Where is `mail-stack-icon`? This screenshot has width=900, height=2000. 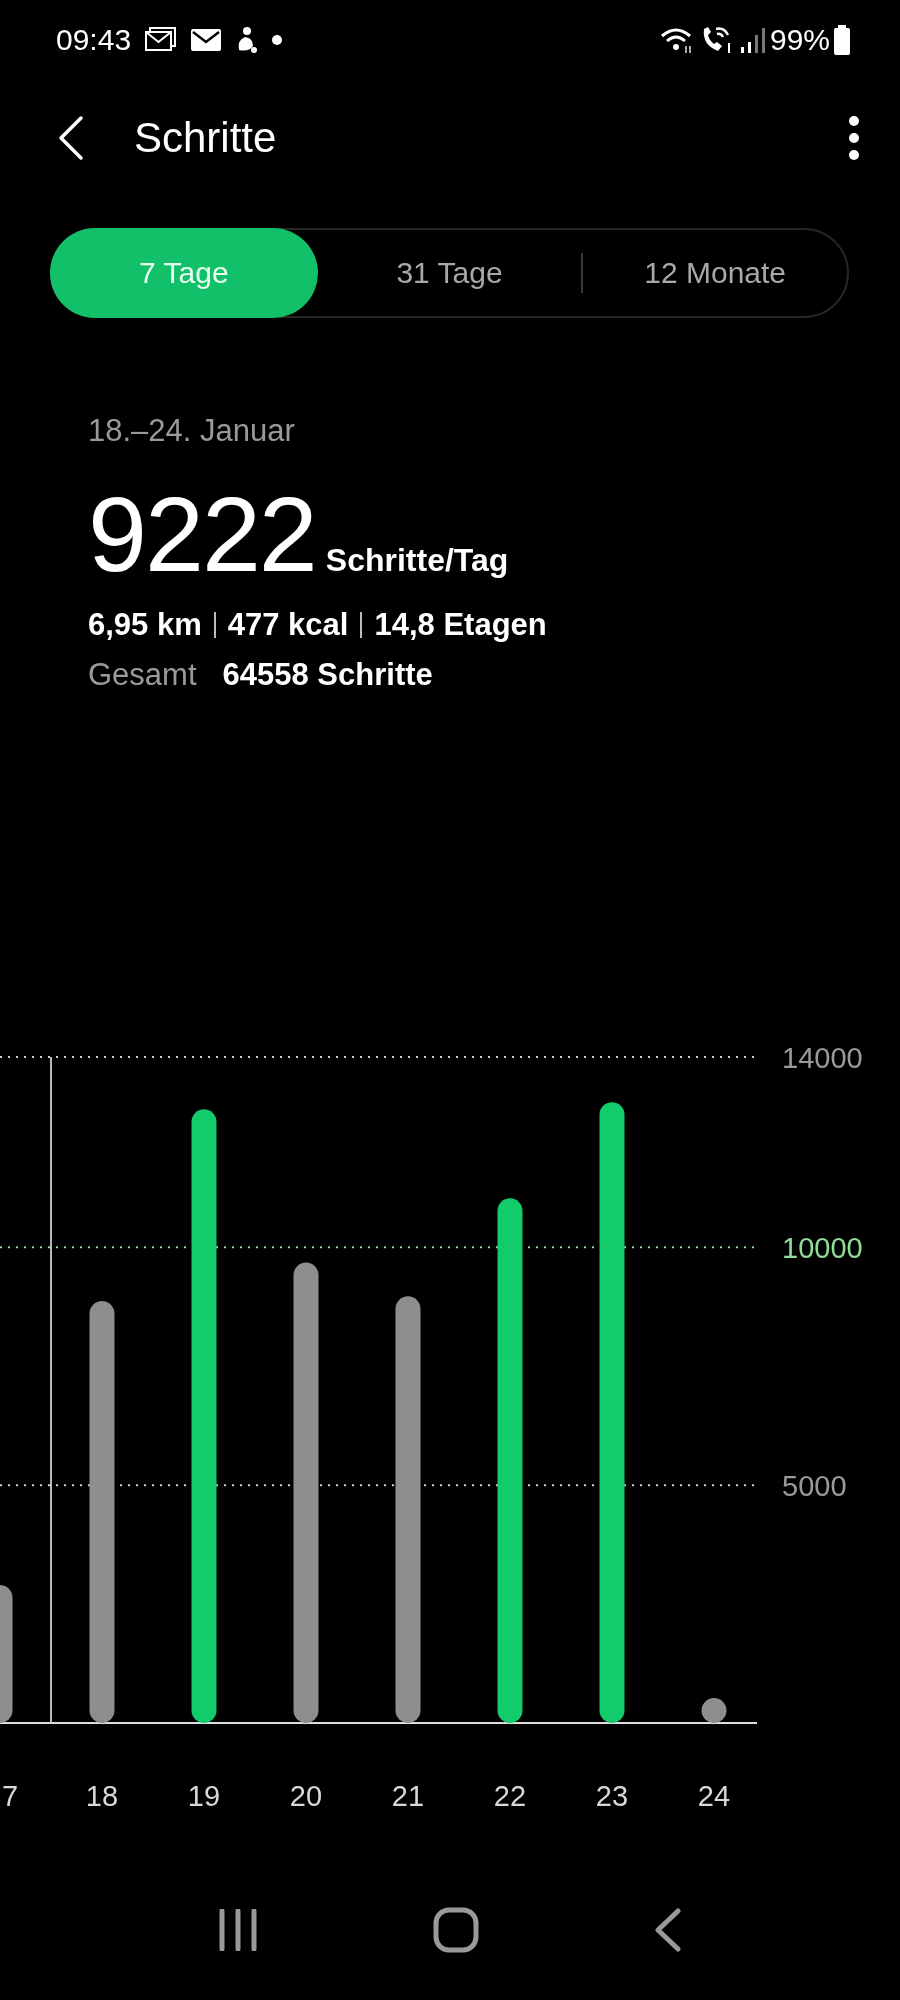 mail-stack-icon is located at coordinates (161, 40).